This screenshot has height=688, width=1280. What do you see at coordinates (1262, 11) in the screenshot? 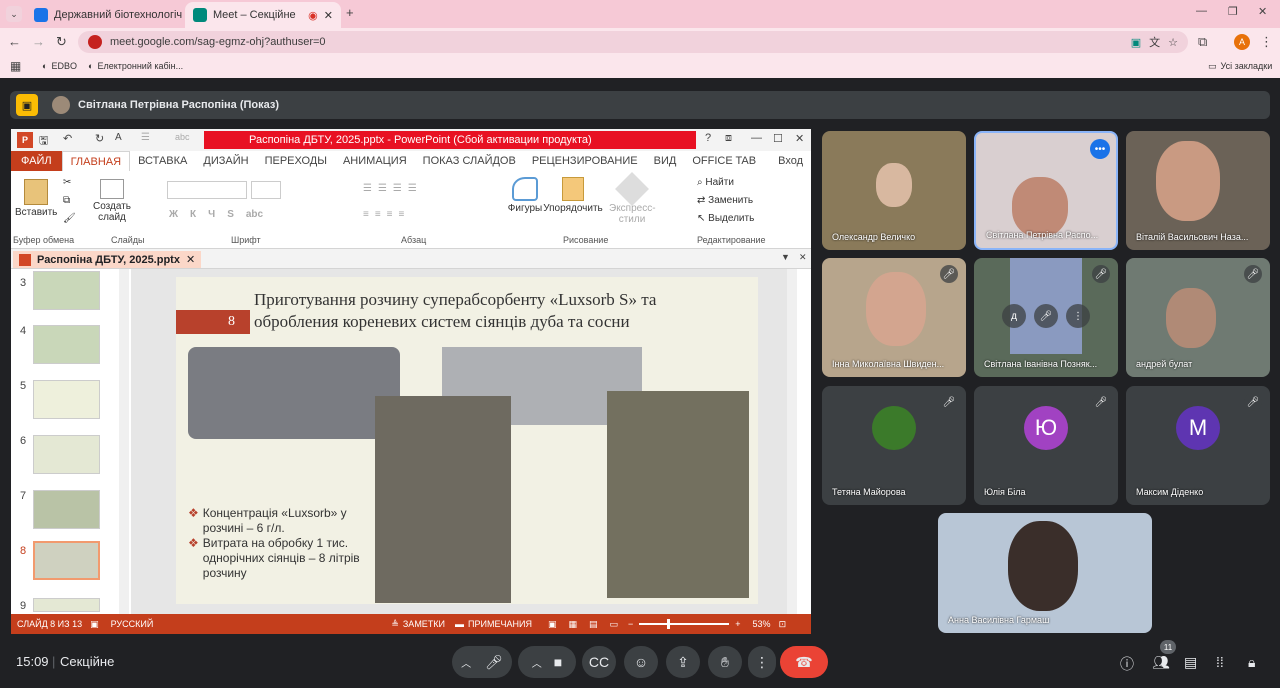
I see `close-window-icon: ✕` at bounding box center [1262, 11].